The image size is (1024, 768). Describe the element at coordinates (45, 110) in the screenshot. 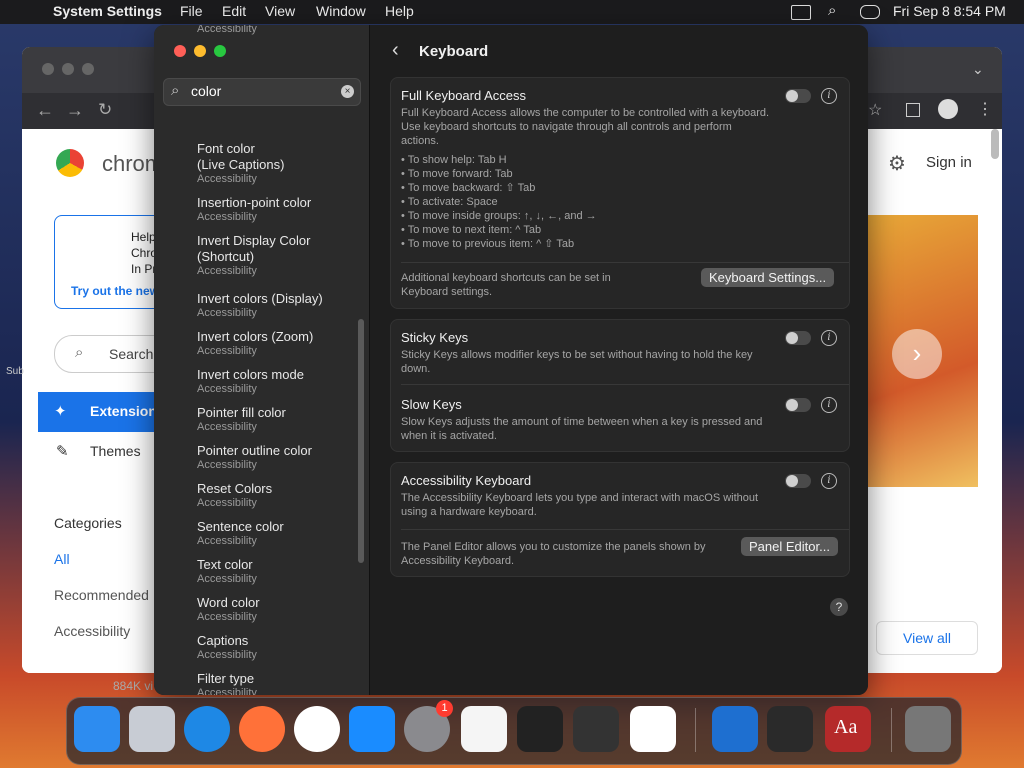

I see `back-arrow-icon: ←` at that location.